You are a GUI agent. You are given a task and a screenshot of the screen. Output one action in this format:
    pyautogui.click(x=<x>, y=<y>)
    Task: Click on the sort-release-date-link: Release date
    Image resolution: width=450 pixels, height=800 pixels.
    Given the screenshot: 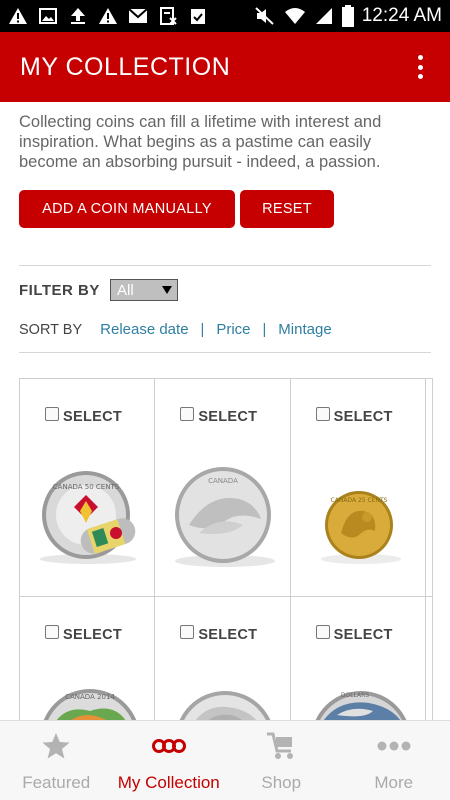 What is the action you would take?
    pyautogui.click(x=144, y=329)
    